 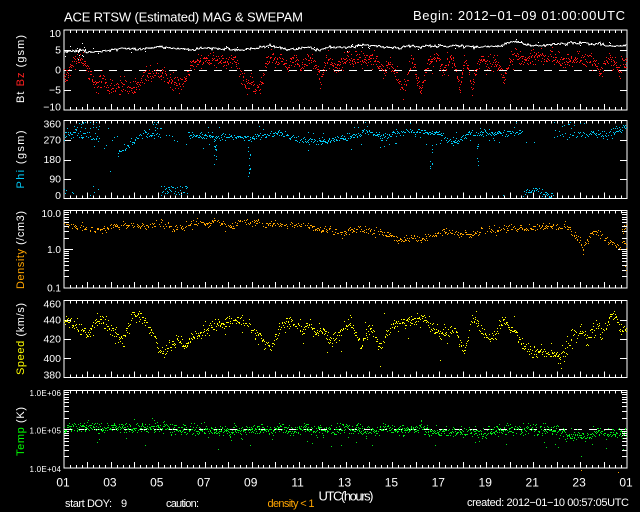 I want to click on svg-text: 21, so click(x=533, y=483).